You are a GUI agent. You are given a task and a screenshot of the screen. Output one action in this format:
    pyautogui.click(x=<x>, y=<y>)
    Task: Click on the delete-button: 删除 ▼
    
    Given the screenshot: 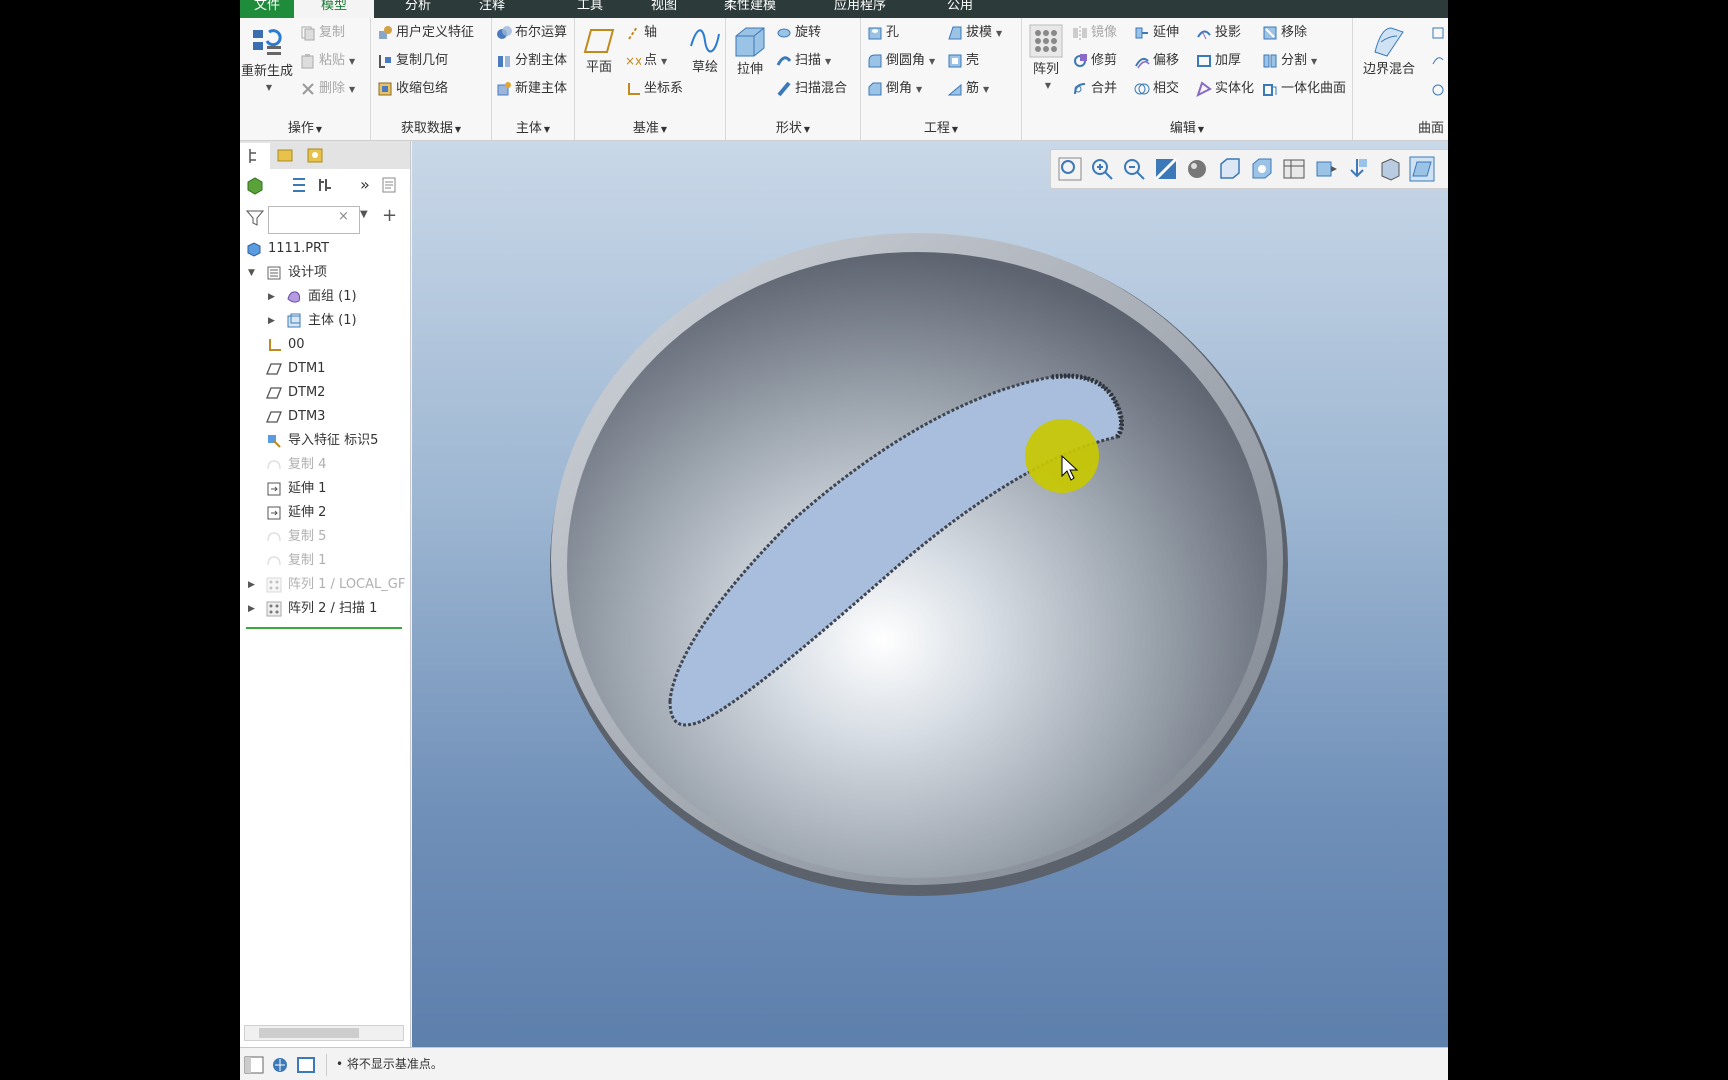 What is the action you would take?
    pyautogui.click(x=327, y=89)
    